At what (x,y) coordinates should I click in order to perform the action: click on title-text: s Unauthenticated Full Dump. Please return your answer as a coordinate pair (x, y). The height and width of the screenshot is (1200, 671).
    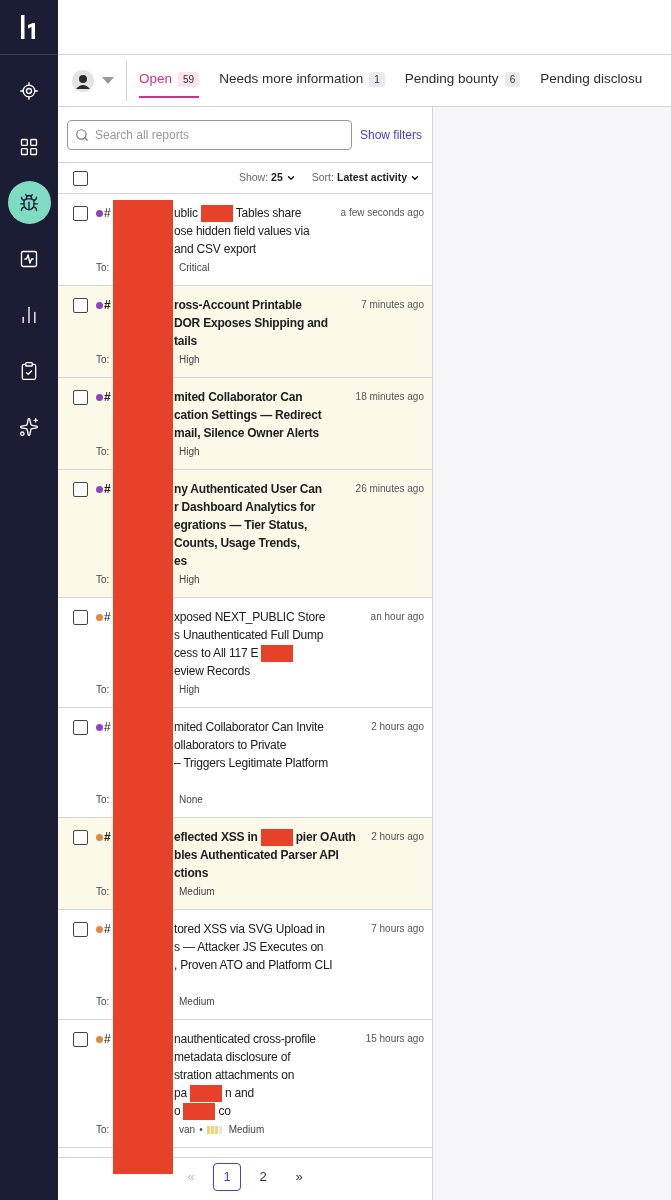
    Looking at the image, I should click on (249, 635).